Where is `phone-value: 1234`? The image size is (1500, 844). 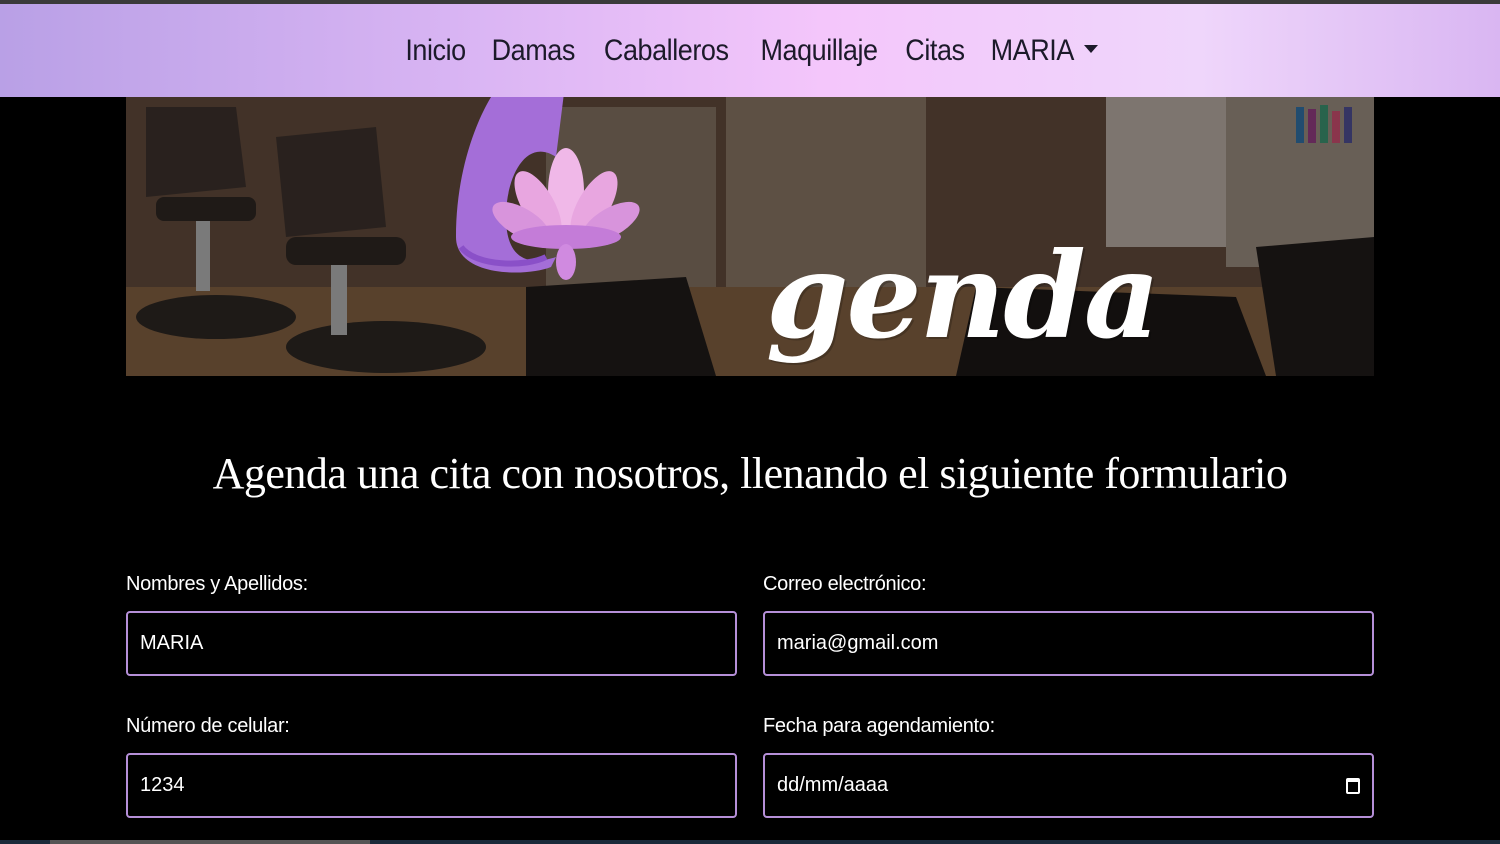
phone-value: 1234 is located at coordinates (162, 785).